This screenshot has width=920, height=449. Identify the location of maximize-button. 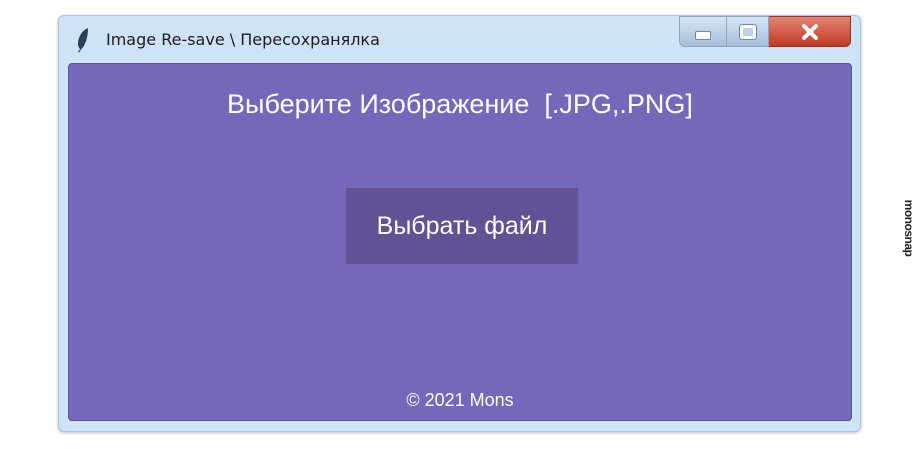
(747, 31).